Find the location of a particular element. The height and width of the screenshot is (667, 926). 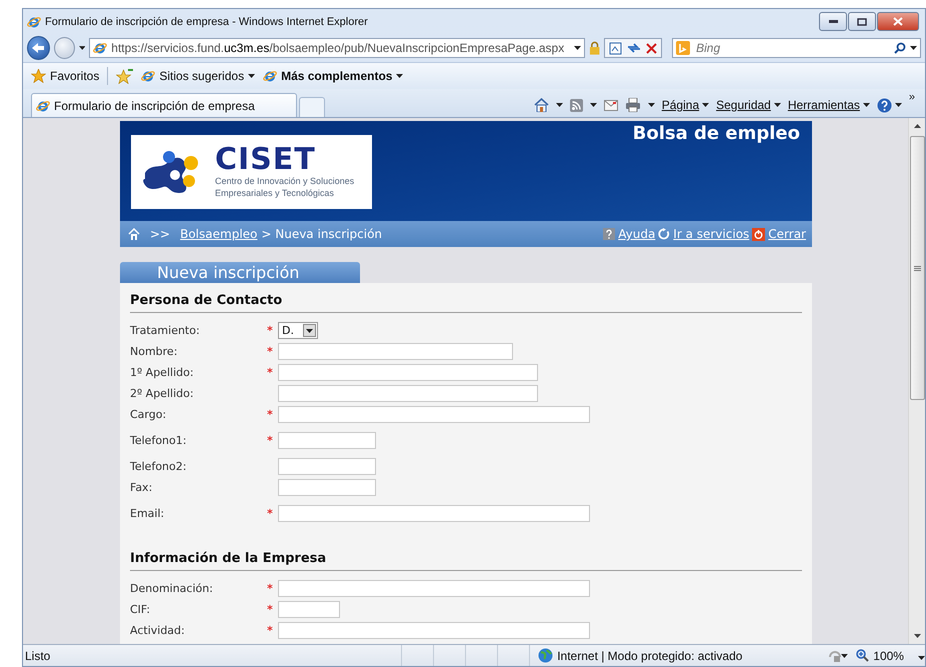

browser-tab: Formulario de inscripción de empresa is located at coordinates (164, 105).